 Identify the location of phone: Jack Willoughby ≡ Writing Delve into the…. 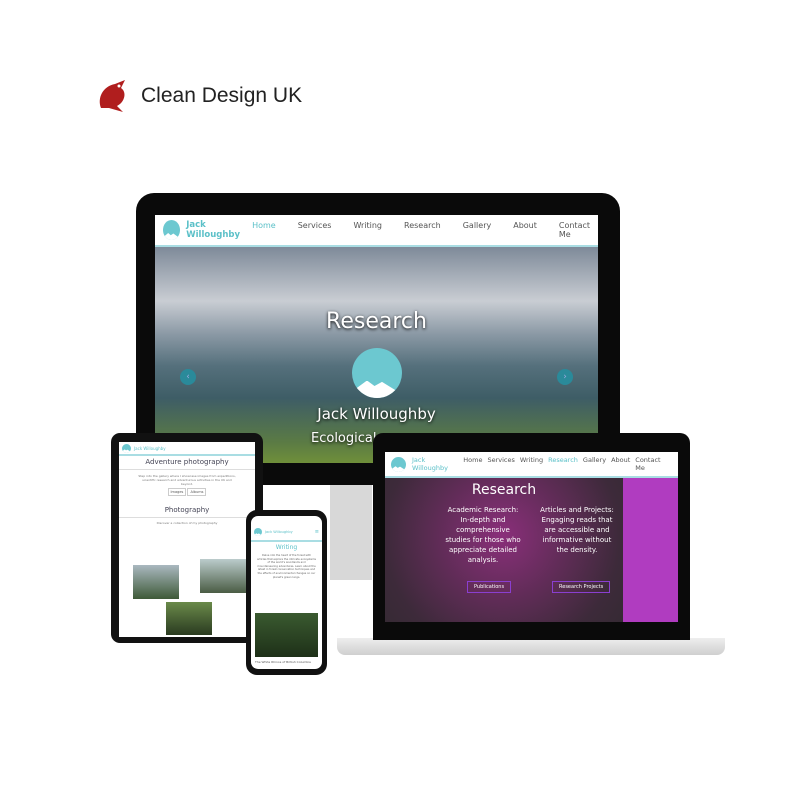
(286, 592).